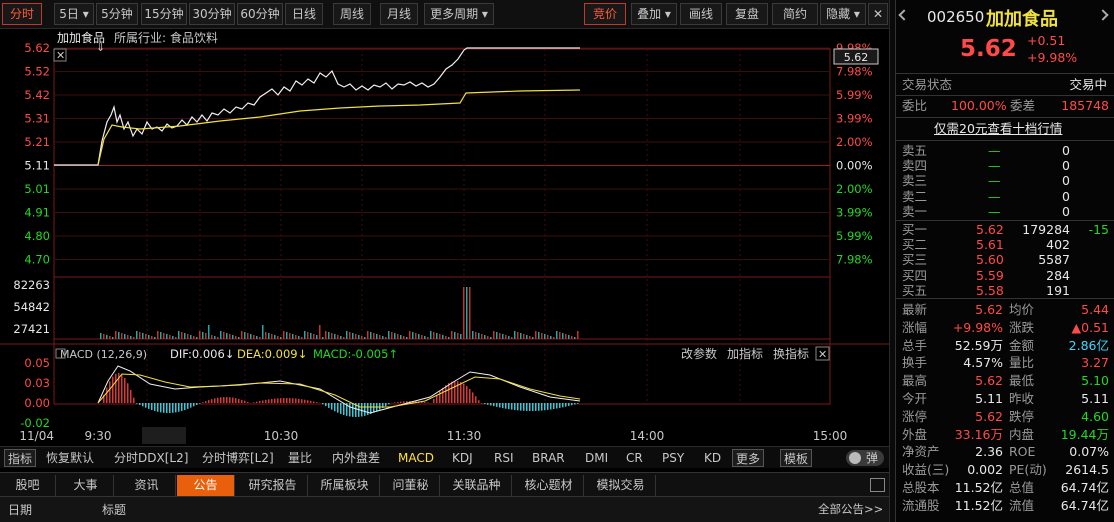  I want to click on stat-value: 5.62, so click(989, 309).